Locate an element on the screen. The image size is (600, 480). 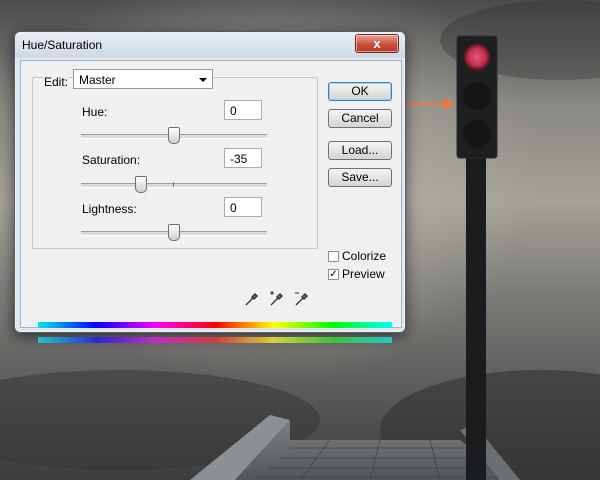
edit-dropdown: Master is located at coordinates (143, 79).